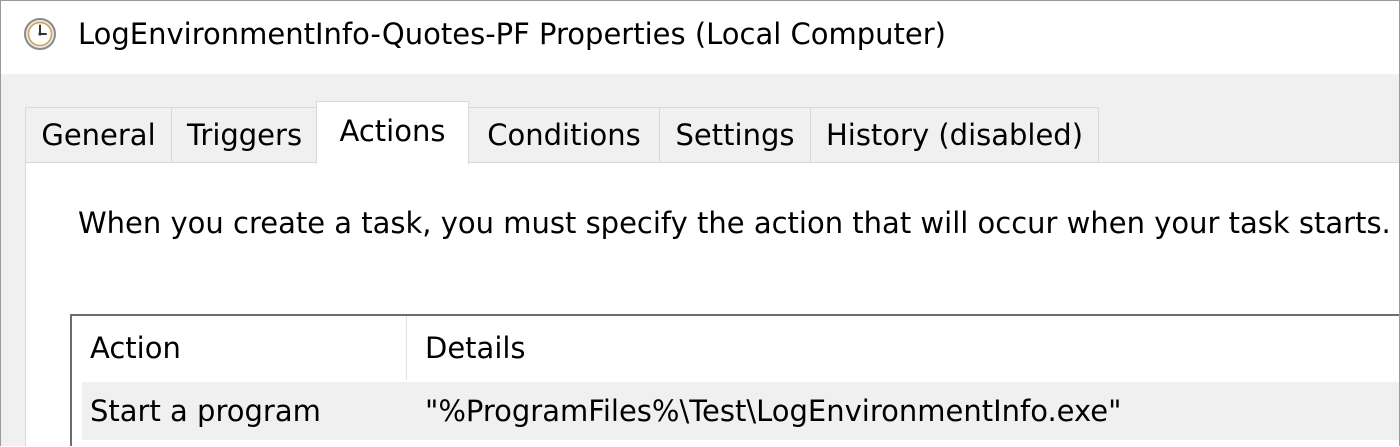 Image resolution: width=1400 pixels, height=447 pixels. What do you see at coordinates (239, 348) in the screenshot?
I see `column-header-action: Action` at bounding box center [239, 348].